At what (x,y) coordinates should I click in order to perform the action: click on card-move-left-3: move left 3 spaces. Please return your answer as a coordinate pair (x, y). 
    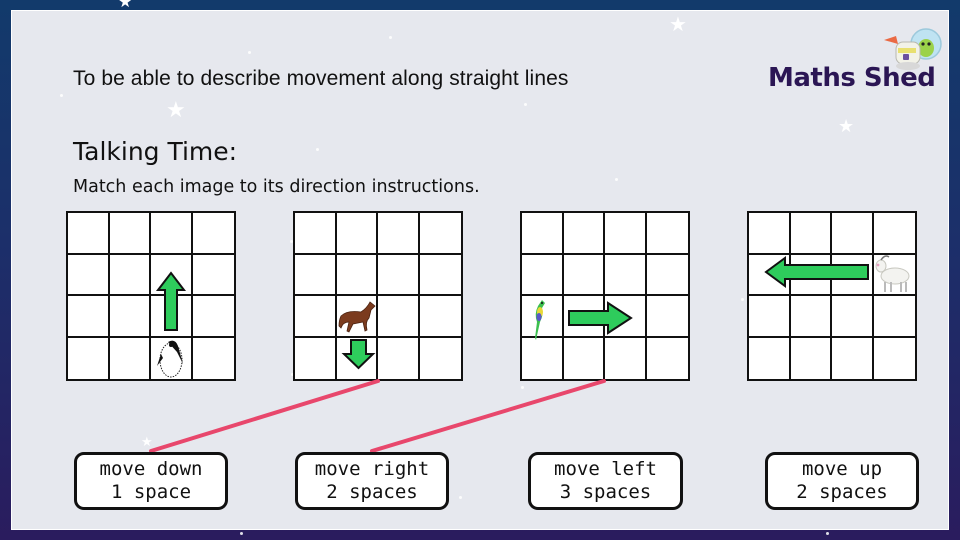
    Looking at the image, I should click on (605, 481).